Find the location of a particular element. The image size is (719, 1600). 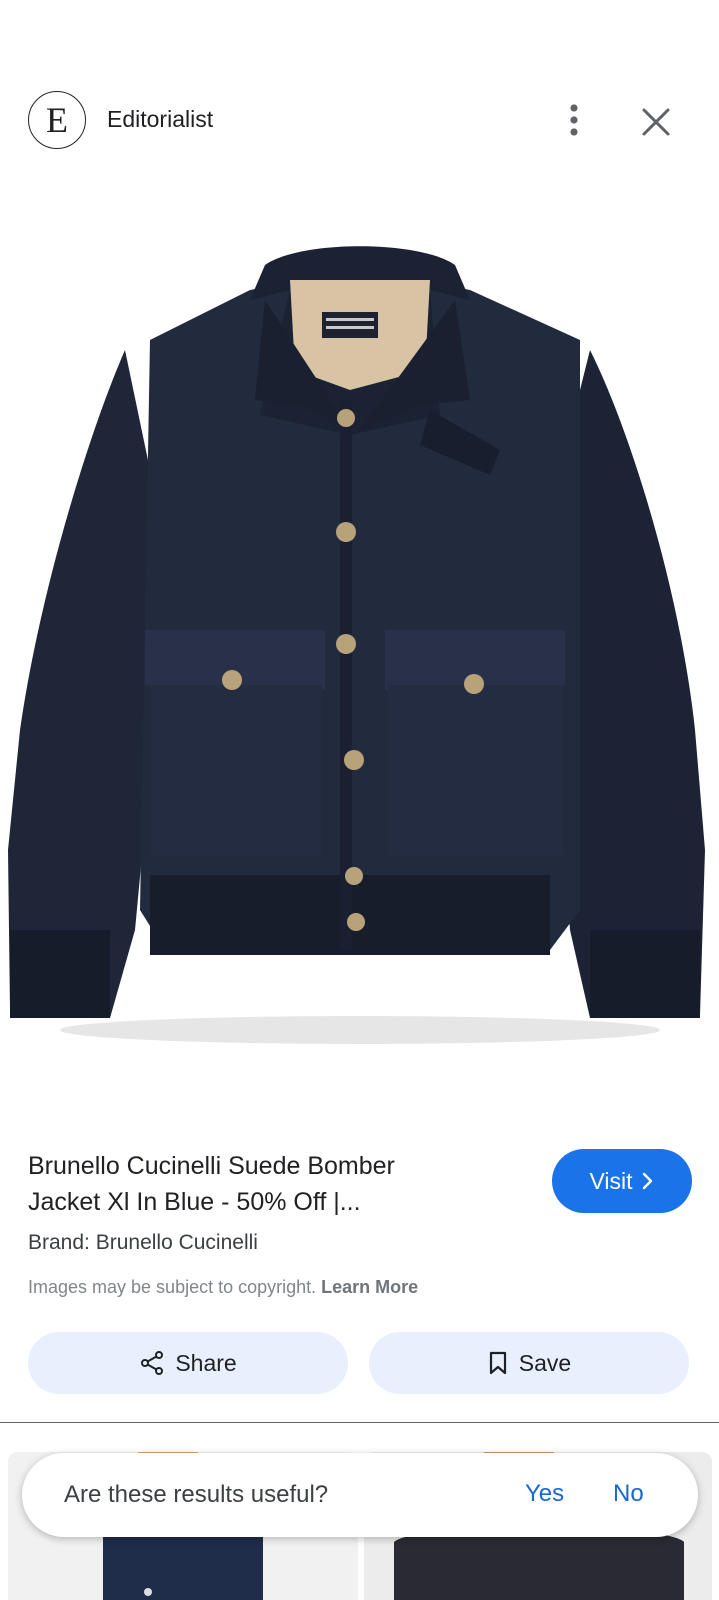

more-options-icon is located at coordinates (574, 120).